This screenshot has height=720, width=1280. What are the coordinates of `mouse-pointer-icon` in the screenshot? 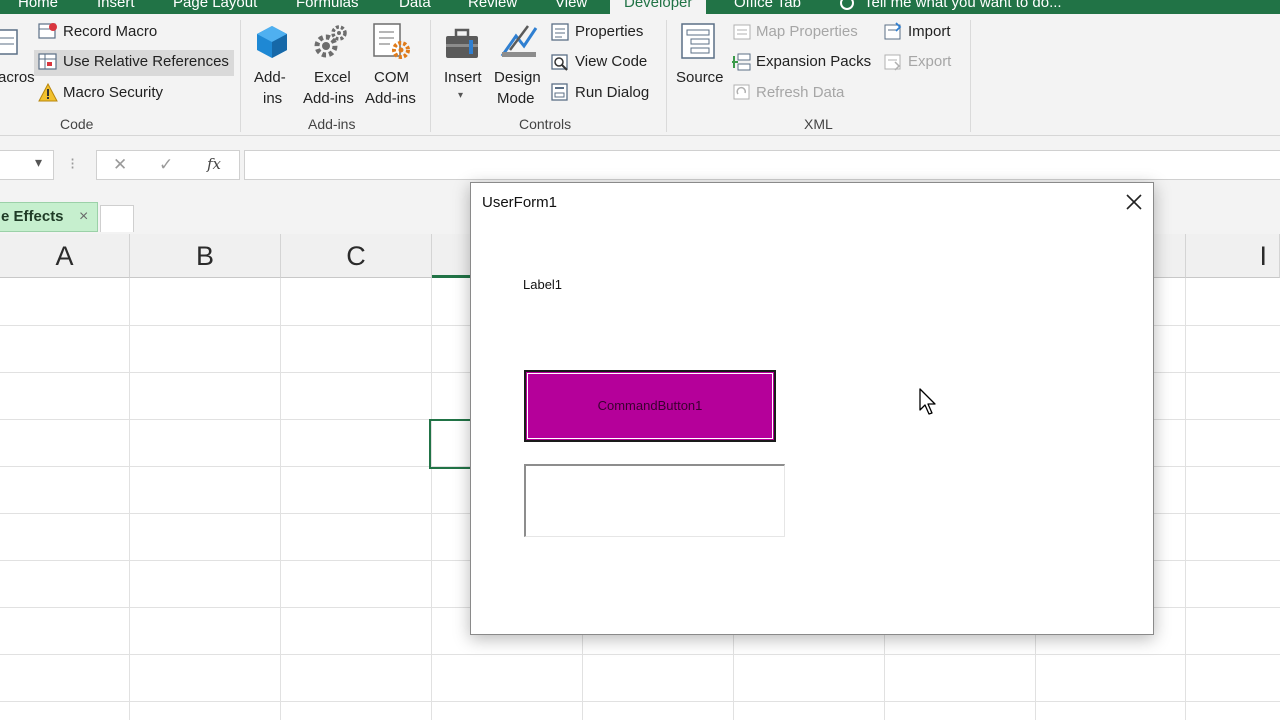 It's located at (929, 404).